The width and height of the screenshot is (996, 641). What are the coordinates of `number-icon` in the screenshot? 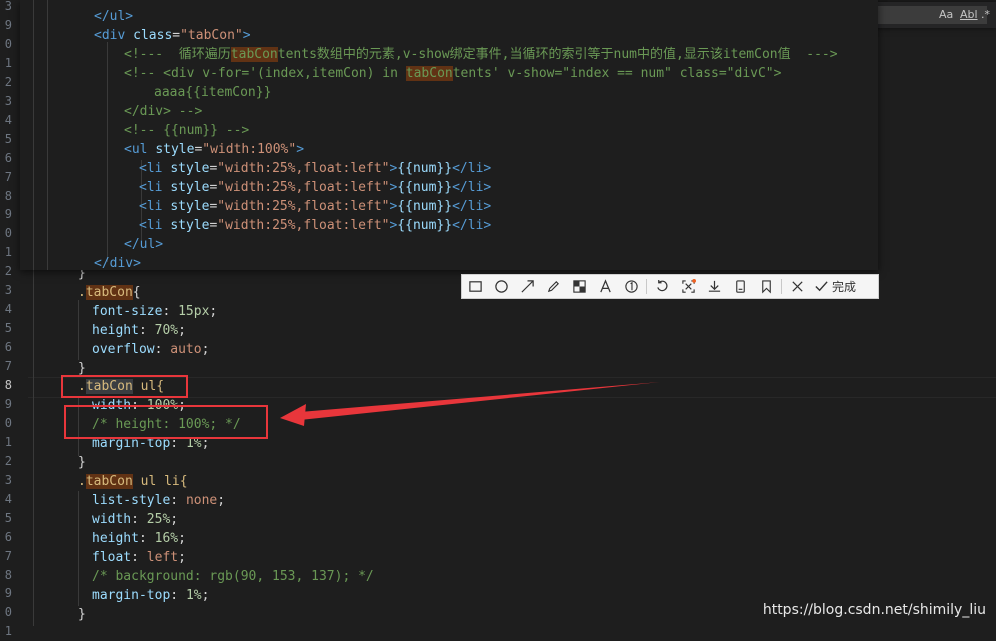 It's located at (631, 286).